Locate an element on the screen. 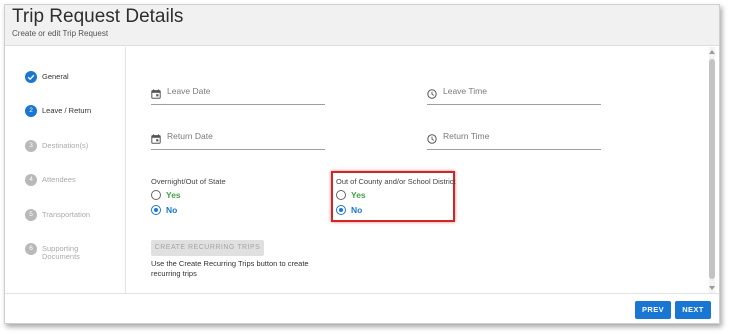  leave-time-field: Leave Time is located at coordinates (514, 95).